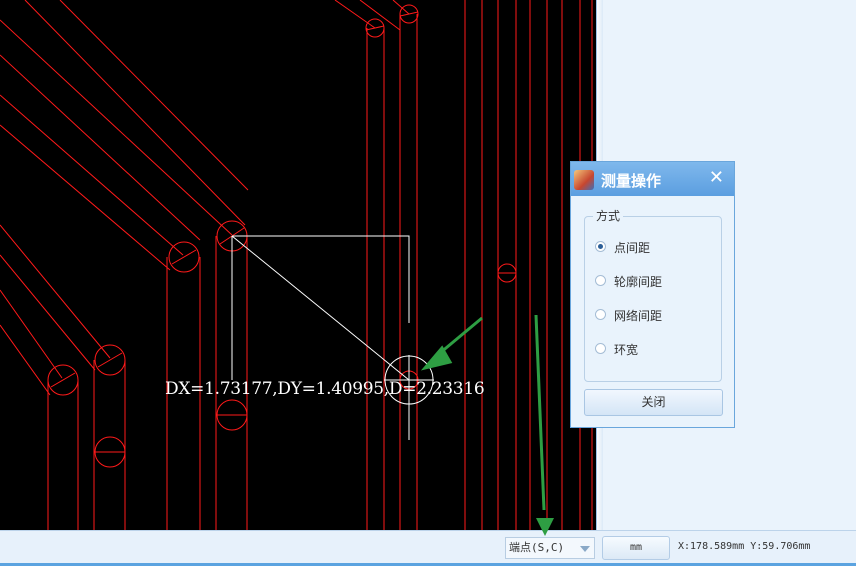 Image resolution: width=856 pixels, height=566 pixels. Describe the element at coordinates (631, 181) in the screenshot. I see `dialog-title: 测量操作` at that location.